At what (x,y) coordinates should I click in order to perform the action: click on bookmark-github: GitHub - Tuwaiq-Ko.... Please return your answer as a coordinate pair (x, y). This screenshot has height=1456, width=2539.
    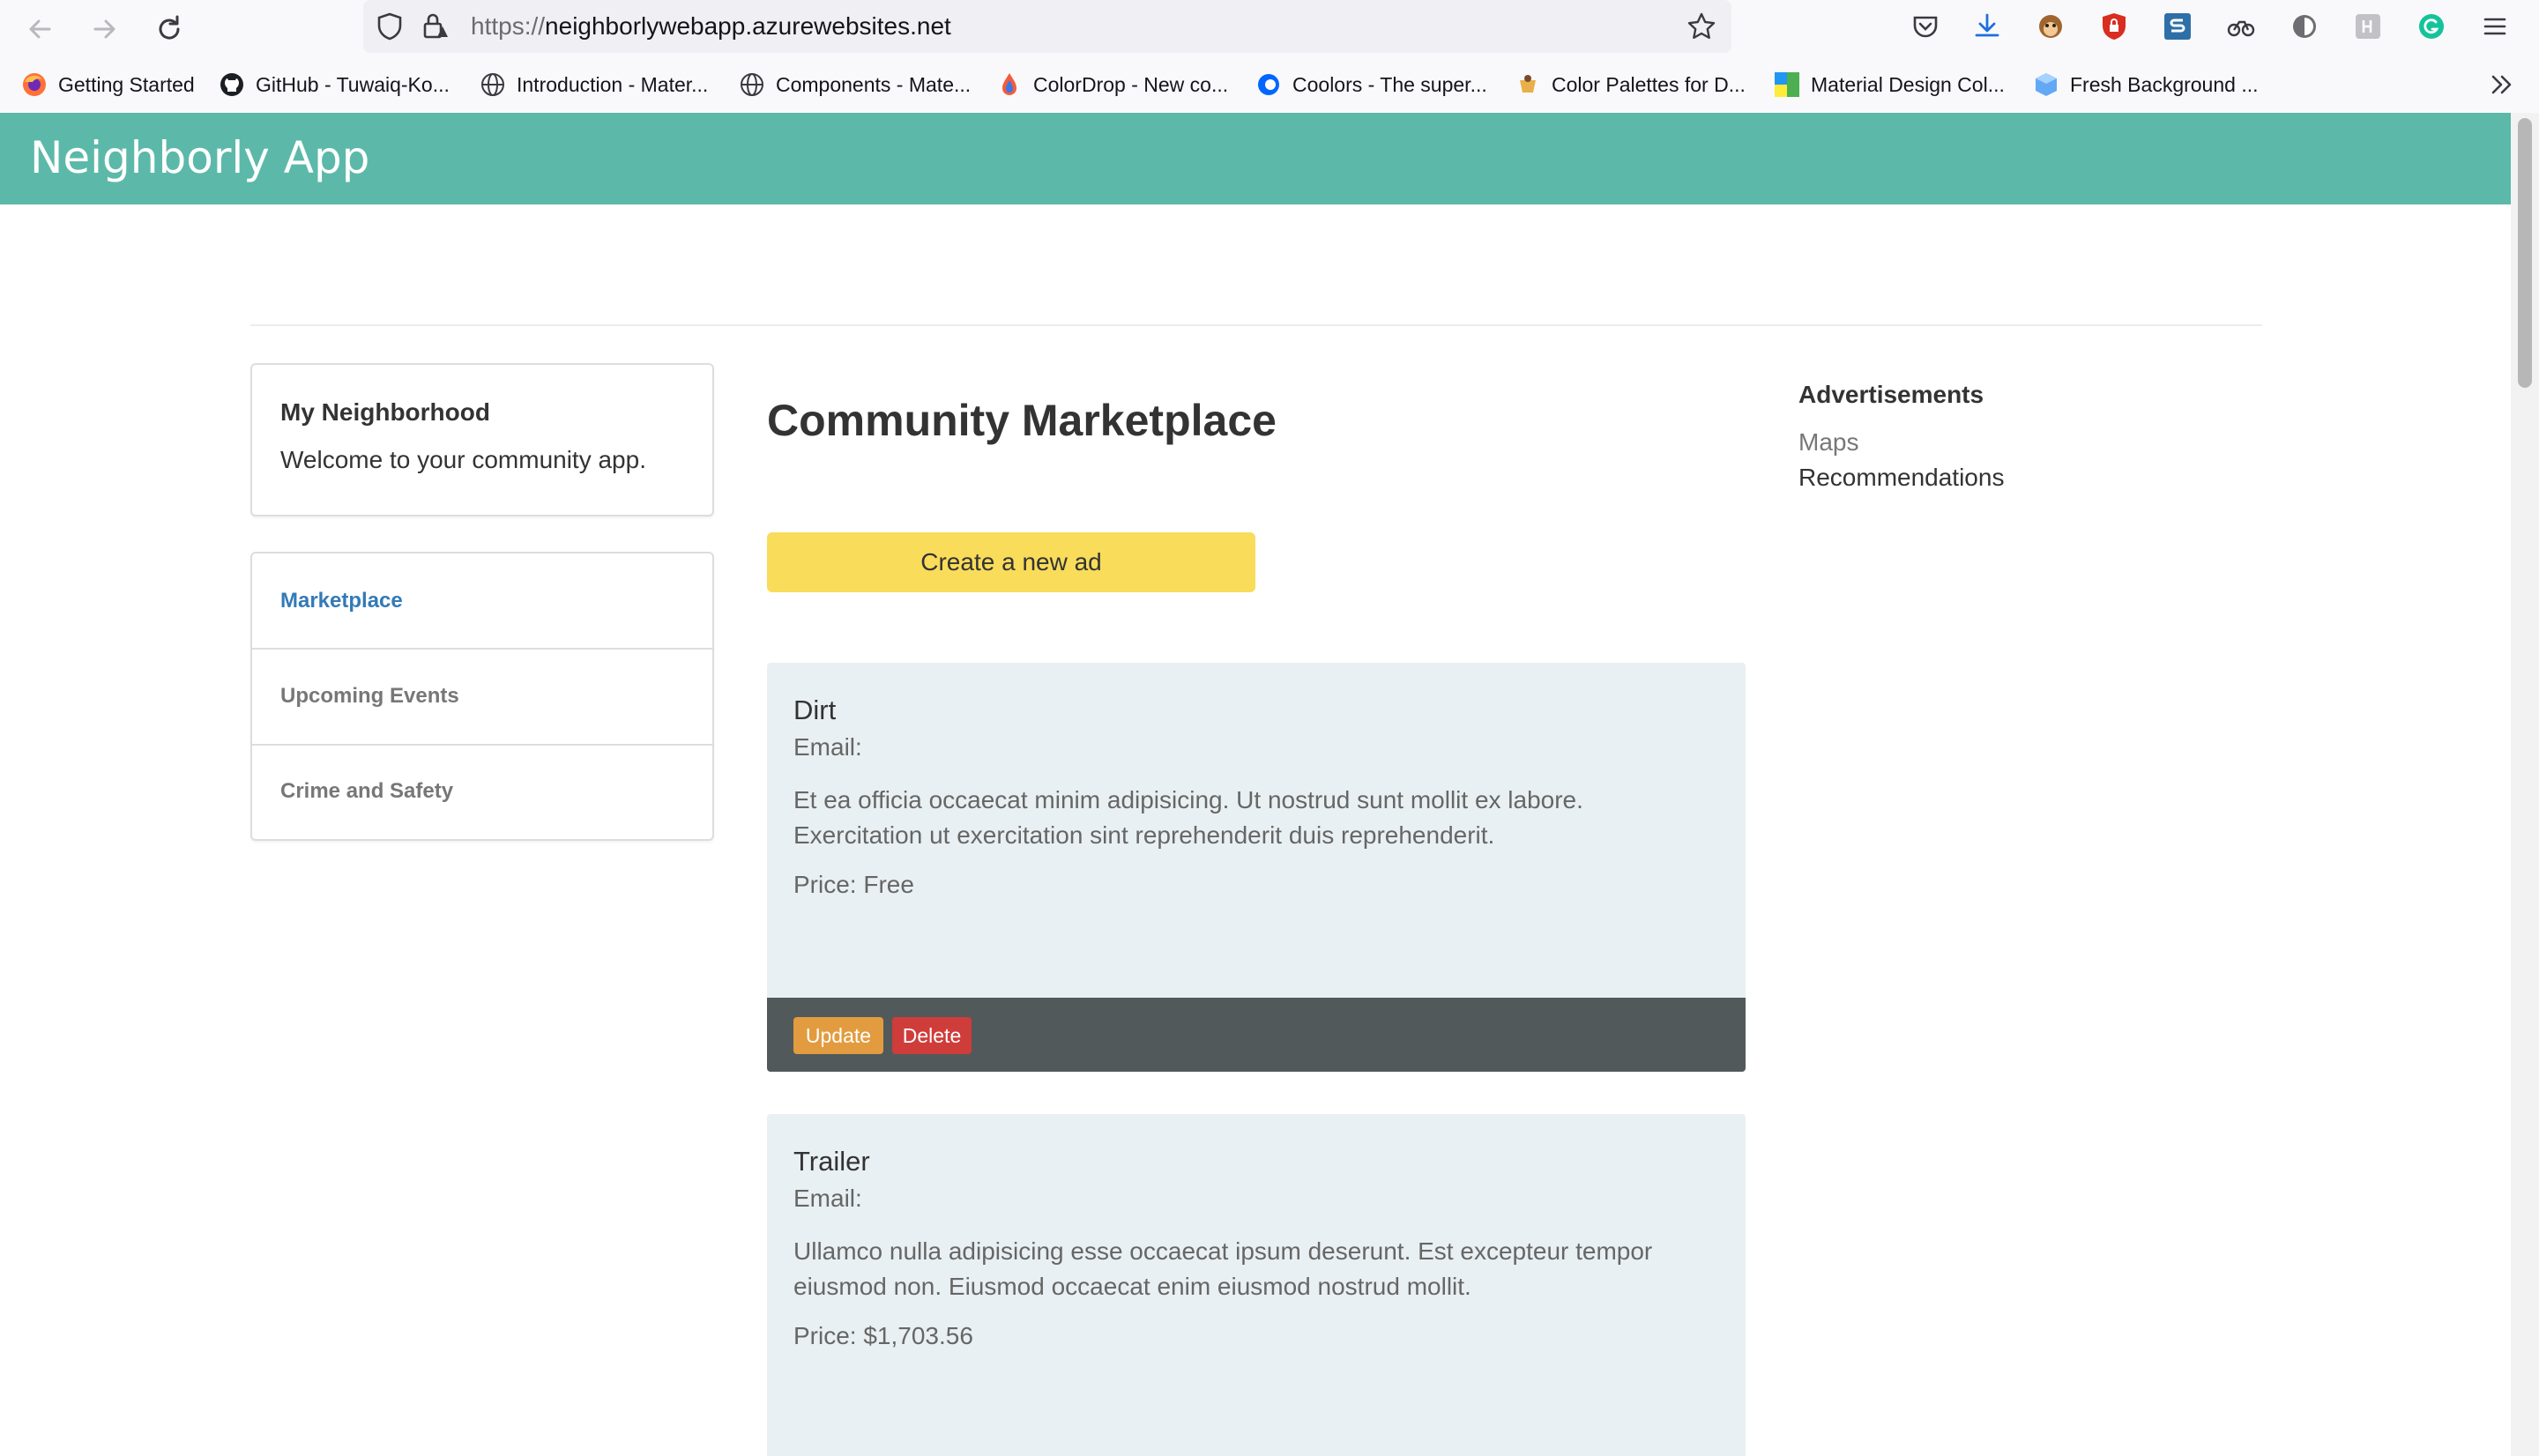
    Looking at the image, I should click on (334, 84).